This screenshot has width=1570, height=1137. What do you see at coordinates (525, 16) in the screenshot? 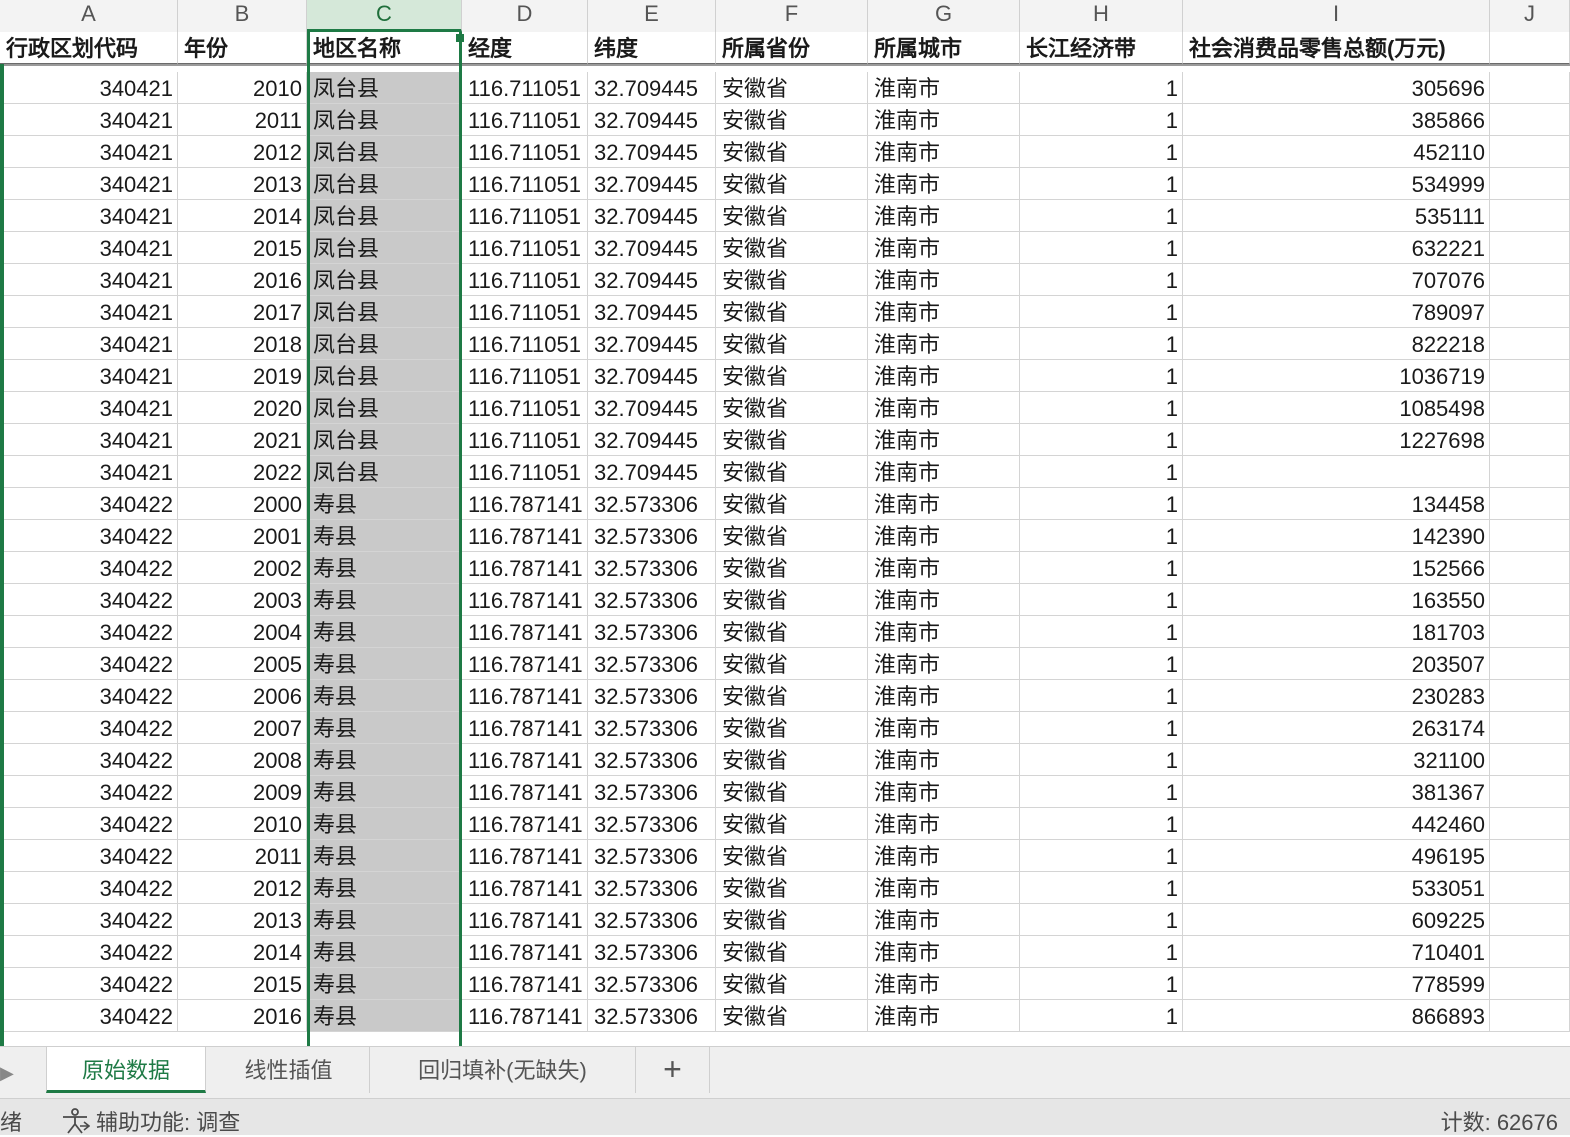
I see `column-header-d: D` at bounding box center [525, 16].